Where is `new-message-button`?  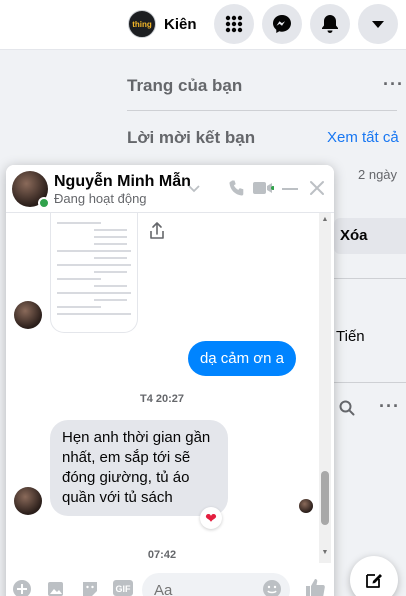 new-message-button is located at coordinates (374, 576).